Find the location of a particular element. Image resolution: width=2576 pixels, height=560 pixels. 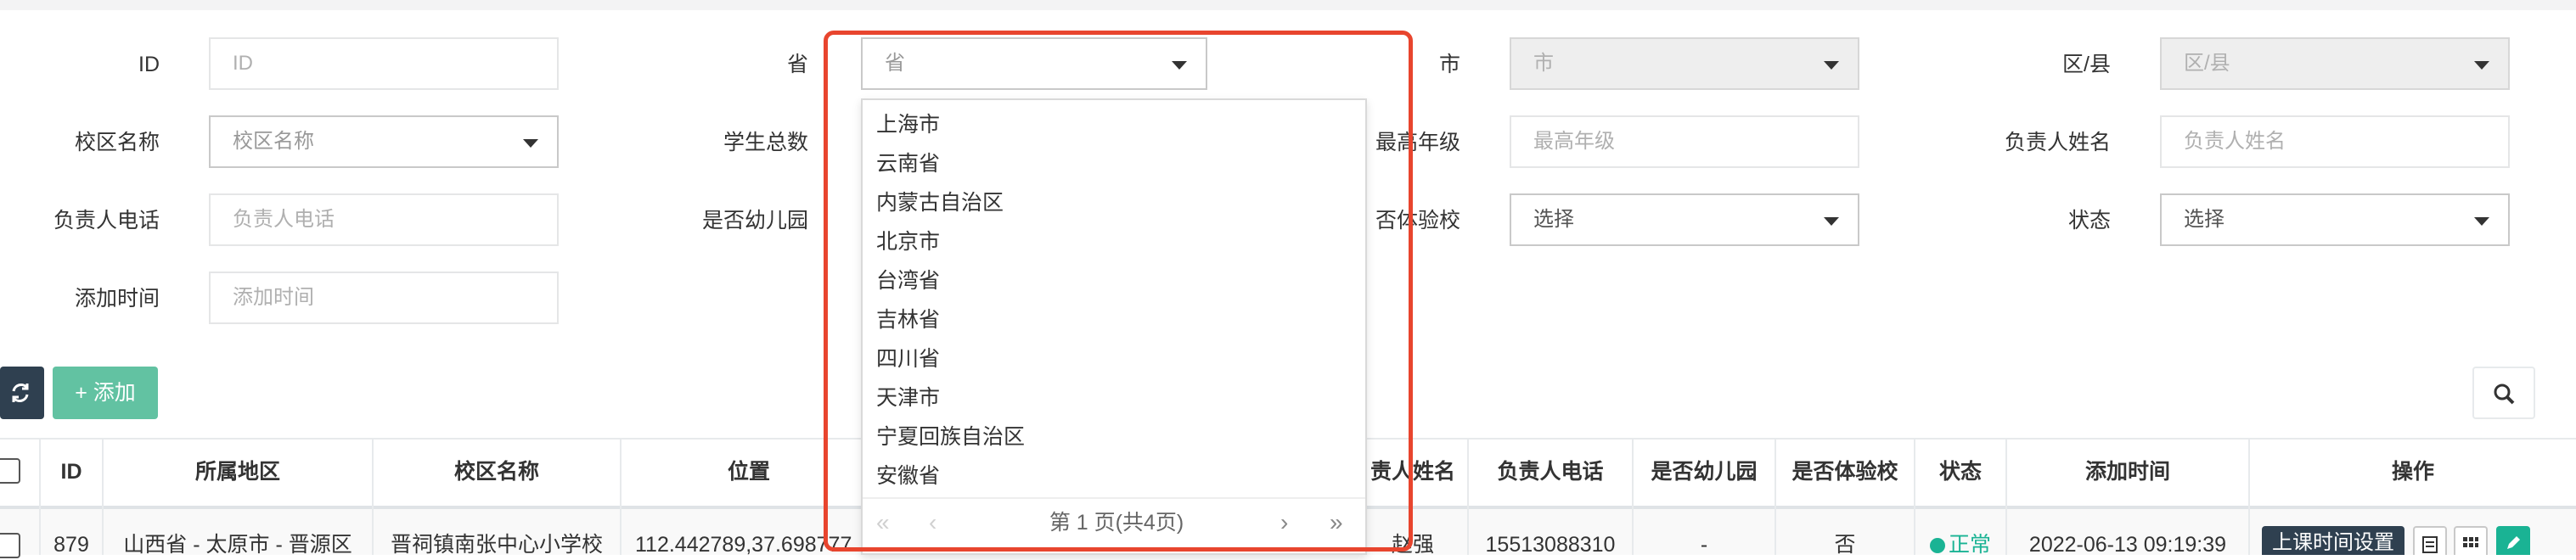

status-text: 正常 is located at coordinates (1969, 545).